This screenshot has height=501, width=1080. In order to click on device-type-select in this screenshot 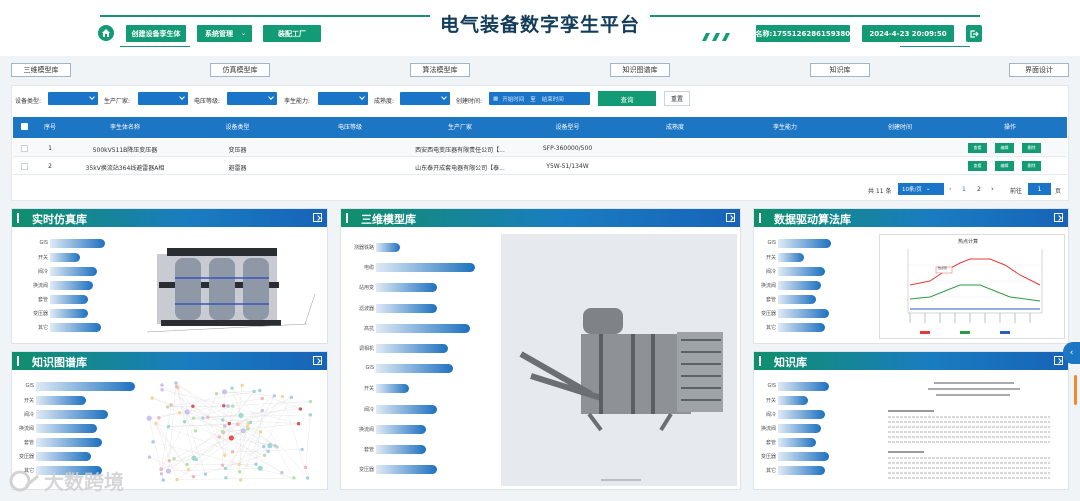, I will do `click(73, 98)`.